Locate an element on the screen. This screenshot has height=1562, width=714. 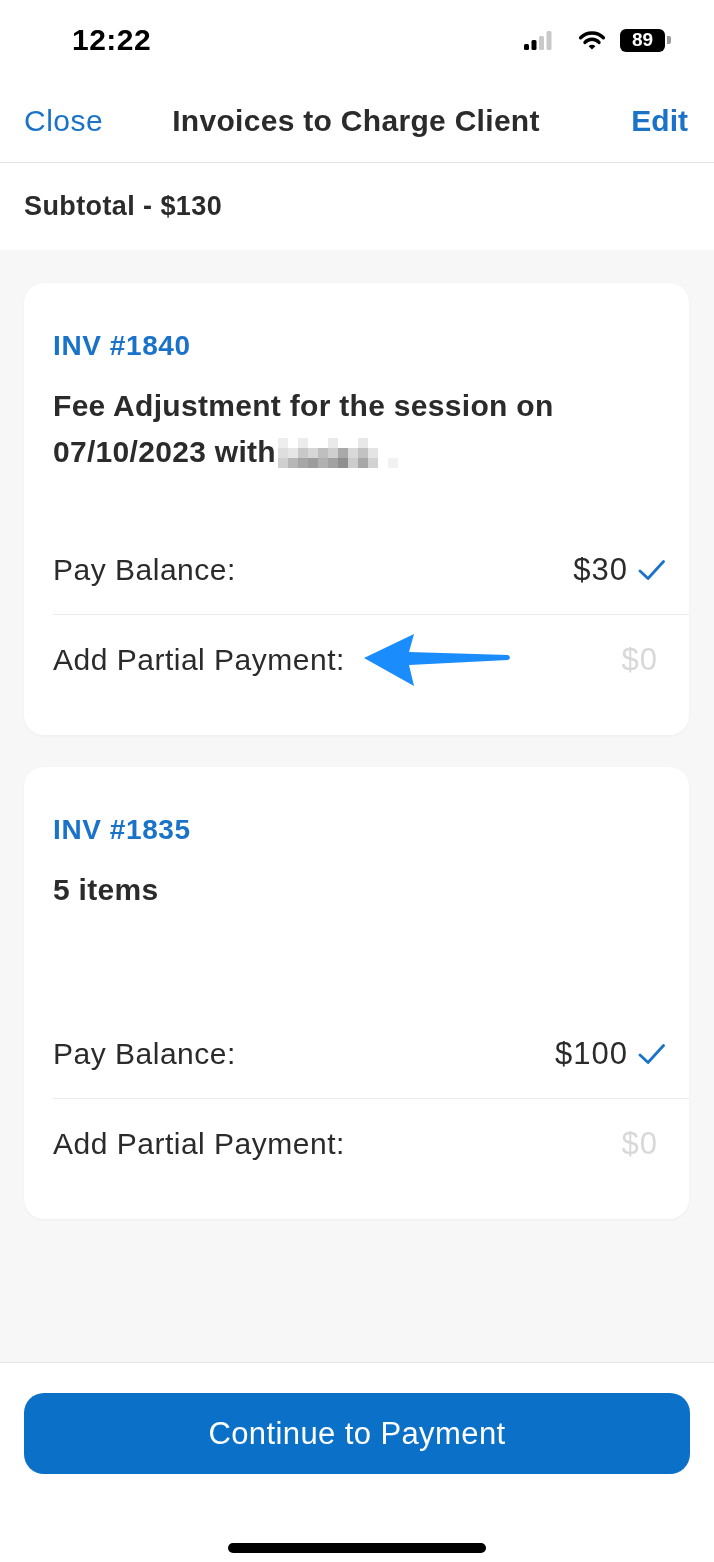
screen-title: Invoices to Charge Client is located at coordinates (356, 121).